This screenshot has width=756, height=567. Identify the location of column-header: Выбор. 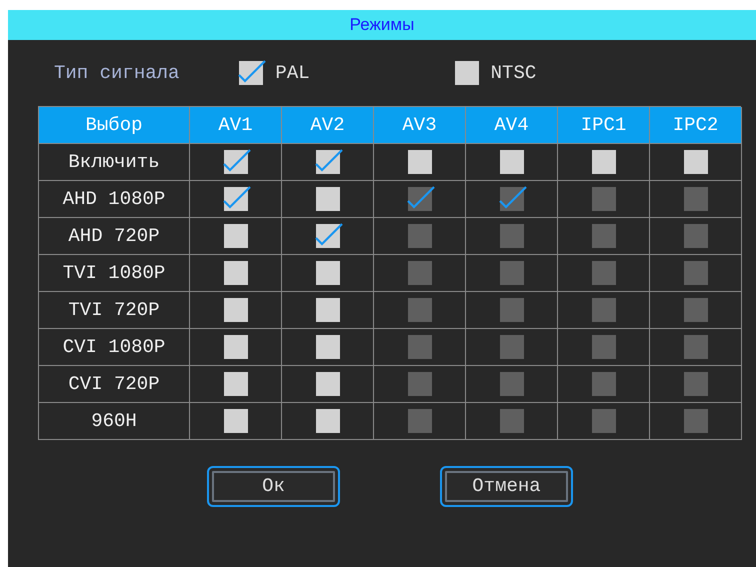
(114, 125).